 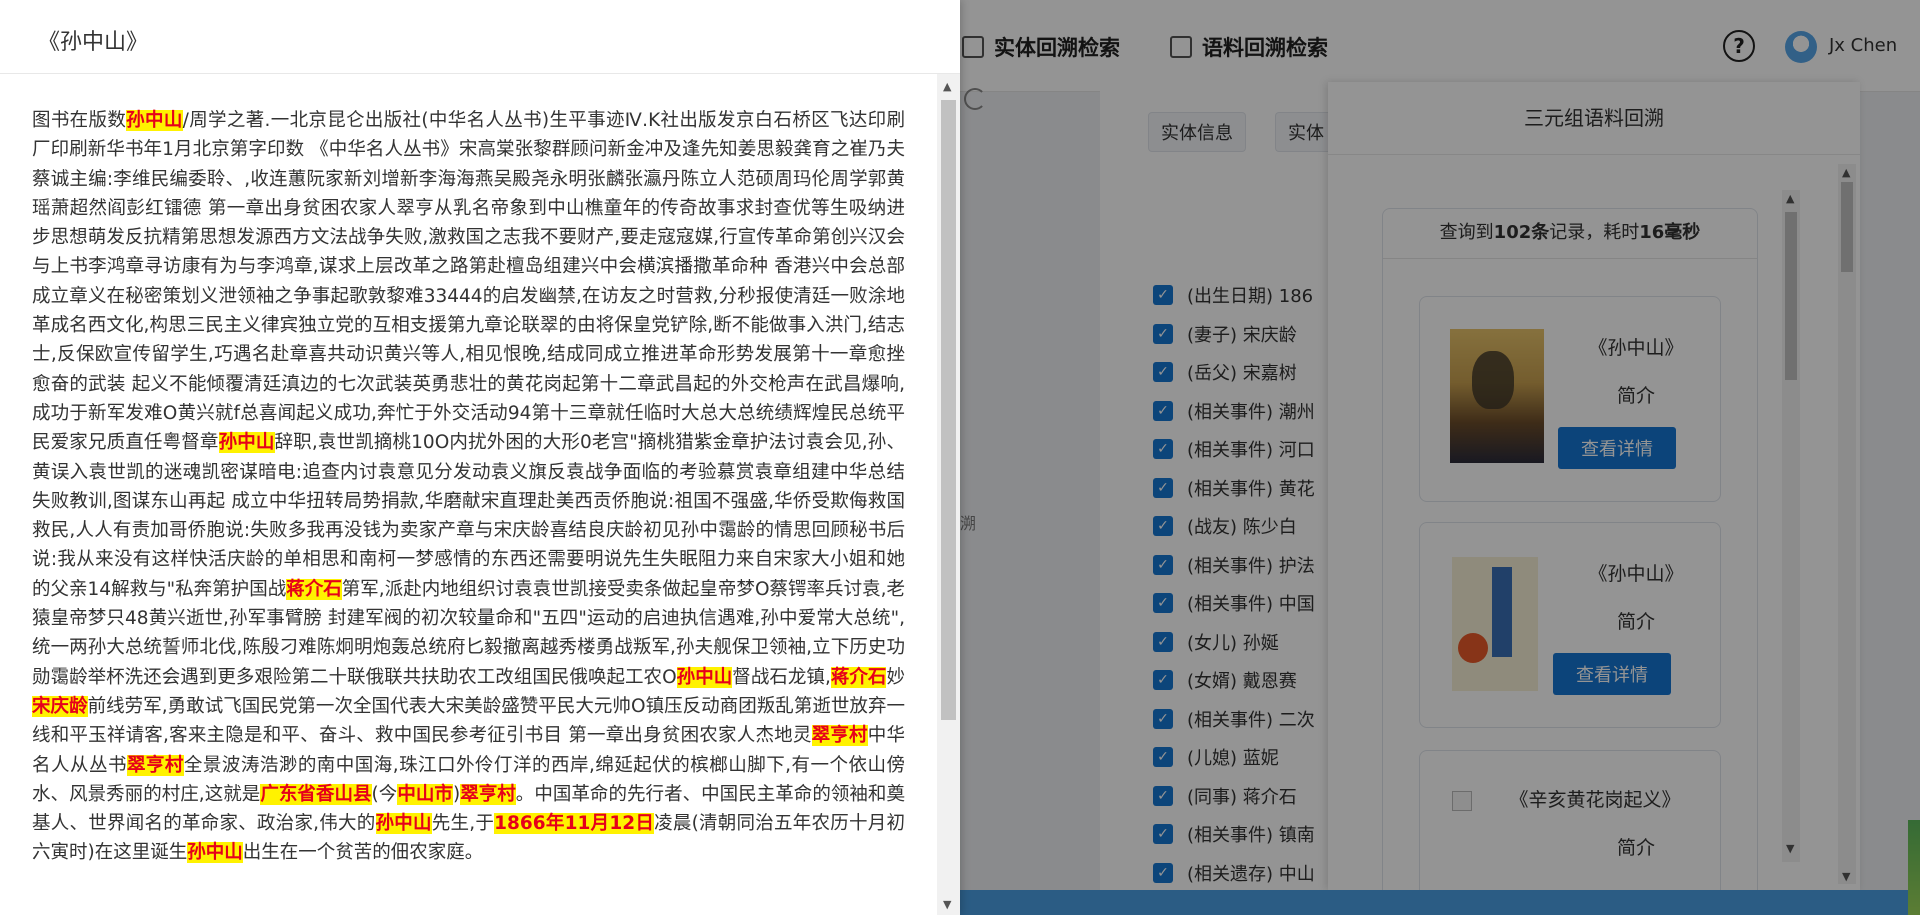 I want to click on document-header: 《孙中山》, so click(x=480, y=37).